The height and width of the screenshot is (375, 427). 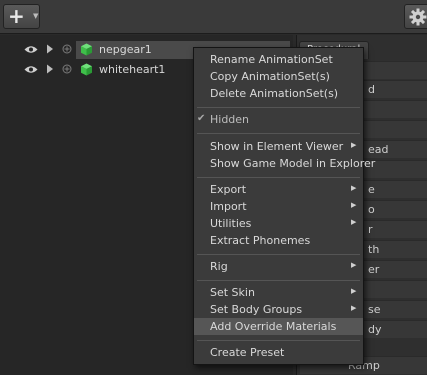 I want to click on menu-item-hidden: ✔ Hidden, so click(x=278, y=119).